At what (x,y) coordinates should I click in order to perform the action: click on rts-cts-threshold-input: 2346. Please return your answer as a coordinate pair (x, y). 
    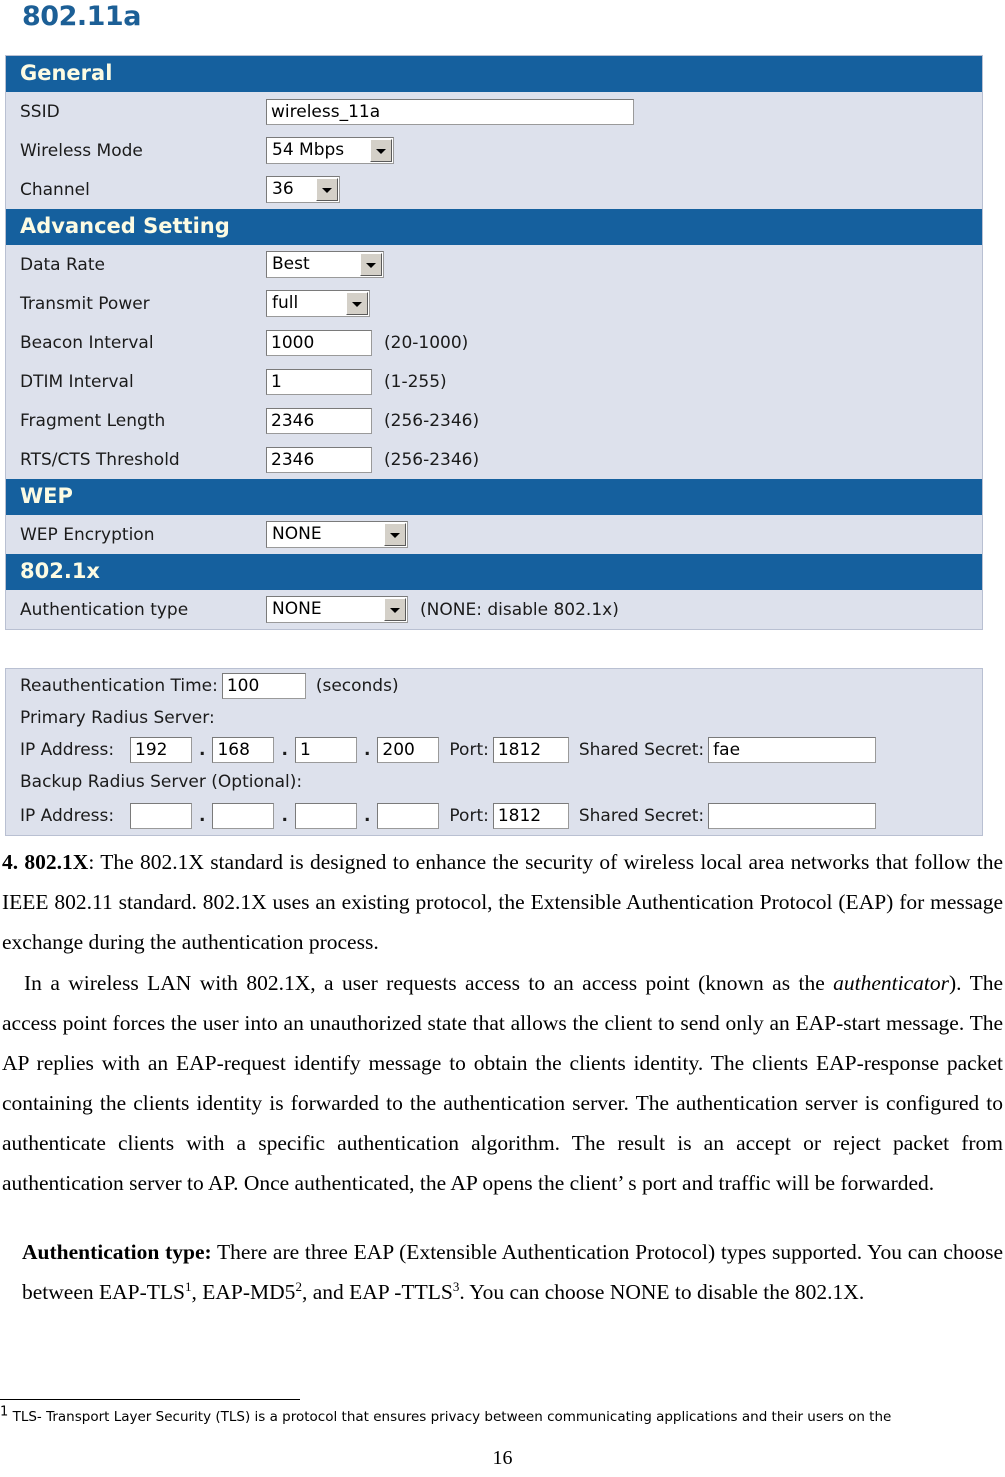
    Looking at the image, I should click on (319, 459).